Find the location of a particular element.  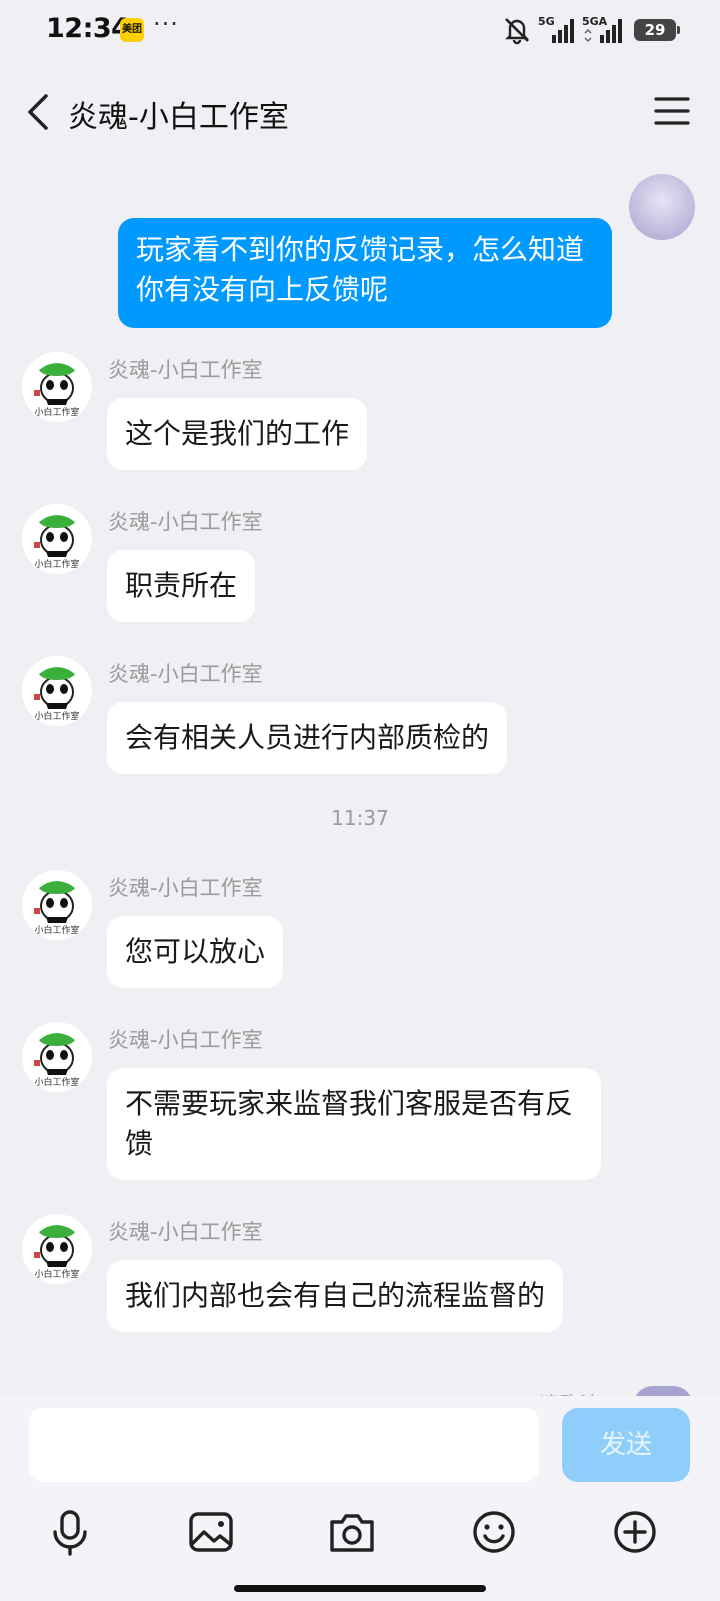

more-notifications-icon: ··· is located at coordinates (166, 24).